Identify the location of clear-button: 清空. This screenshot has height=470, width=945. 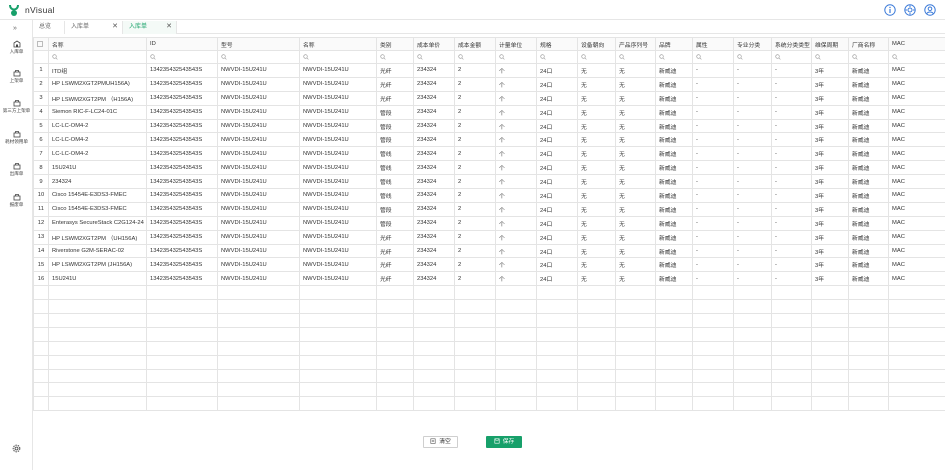
(440, 442).